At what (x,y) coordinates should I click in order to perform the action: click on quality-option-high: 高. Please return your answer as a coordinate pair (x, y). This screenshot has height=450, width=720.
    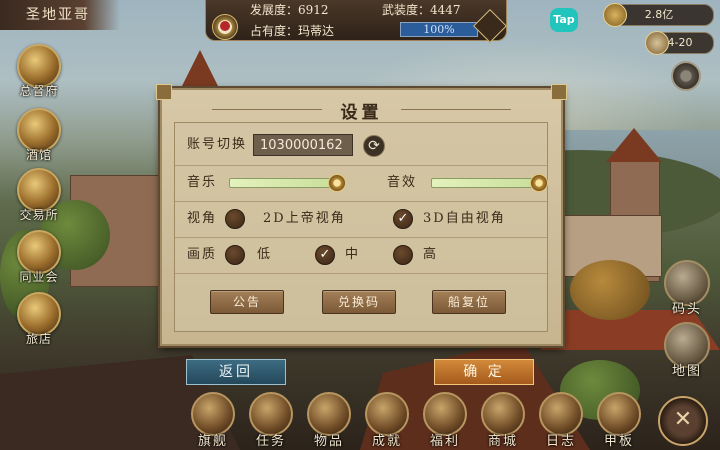
    Looking at the image, I should click on (430, 255).